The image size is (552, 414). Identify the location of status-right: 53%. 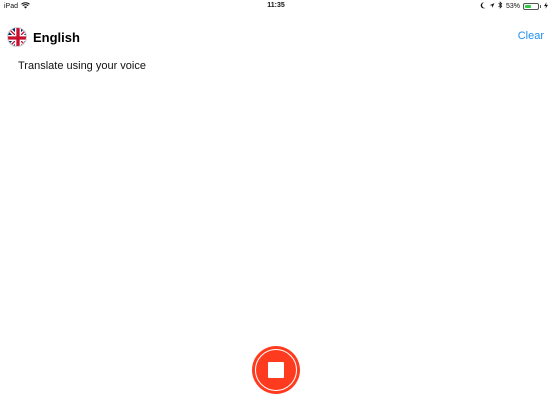
(514, 6).